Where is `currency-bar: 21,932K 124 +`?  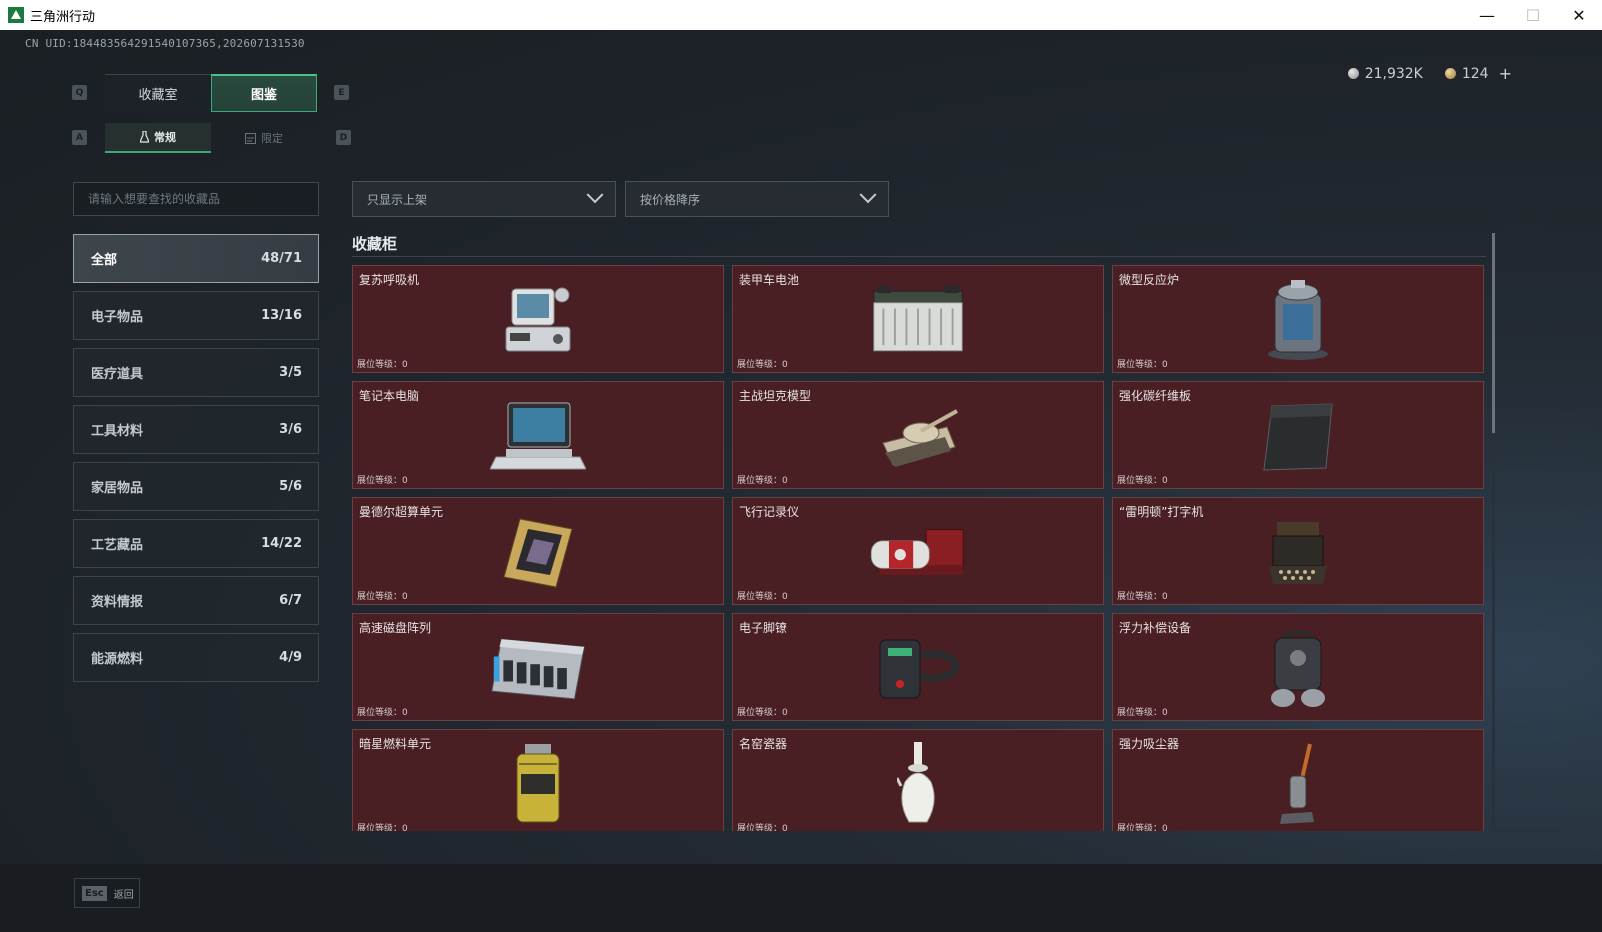 currency-bar: 21,932K 124 + is located at coordinates (1429, 73).